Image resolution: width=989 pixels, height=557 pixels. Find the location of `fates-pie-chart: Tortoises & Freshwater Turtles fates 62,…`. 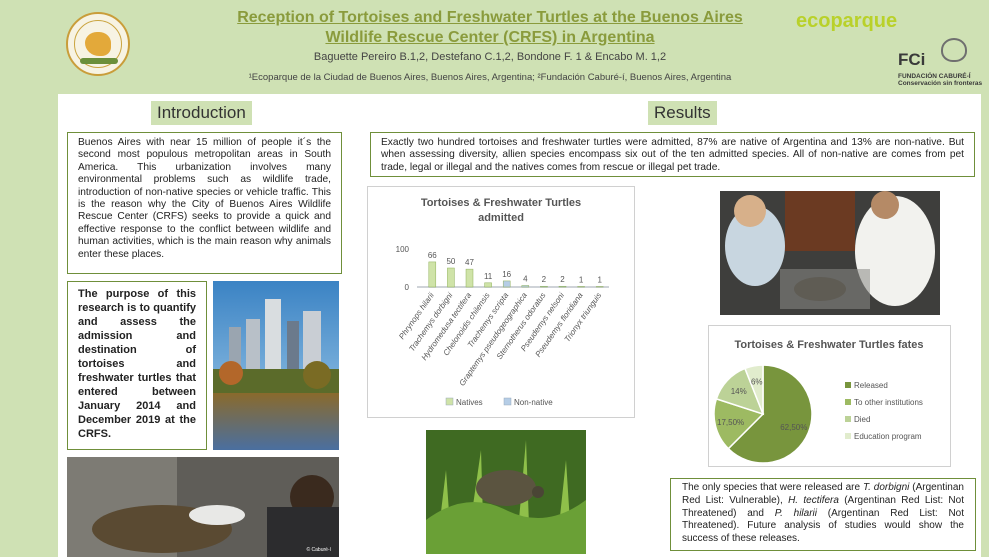

fates-pie-chart: Tortoises & Freshwater Turtles fates 62,… is located at coordinates (829, 396).